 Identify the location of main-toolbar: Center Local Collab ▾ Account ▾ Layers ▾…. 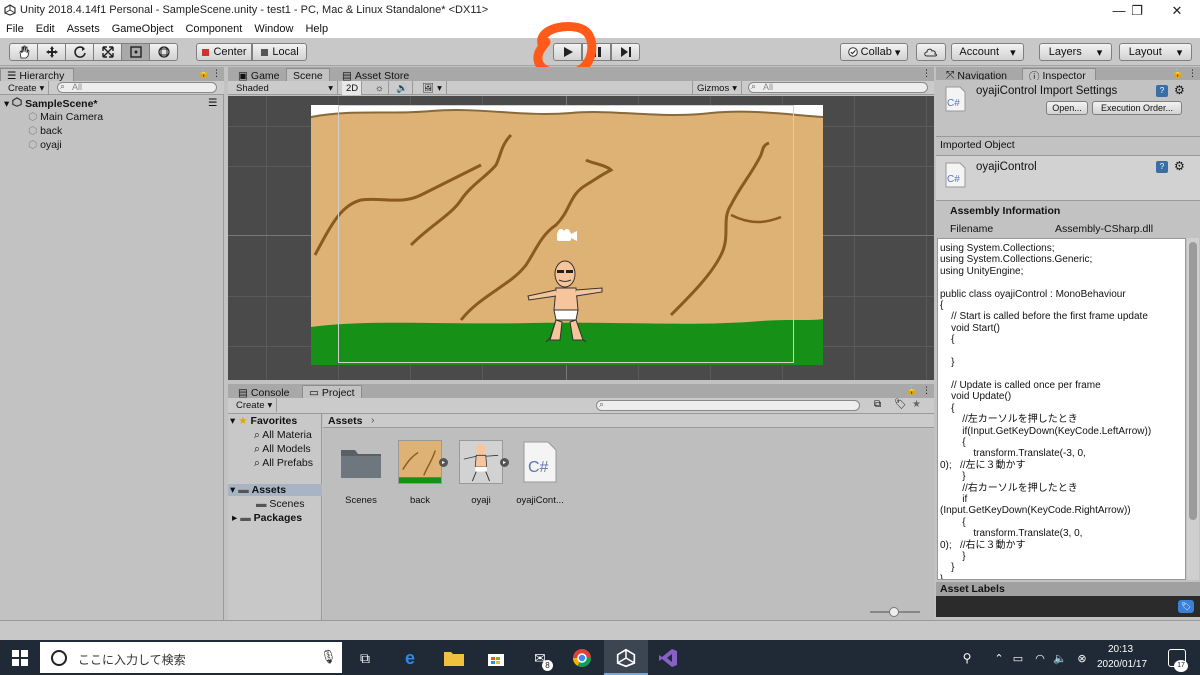
(600, 50).